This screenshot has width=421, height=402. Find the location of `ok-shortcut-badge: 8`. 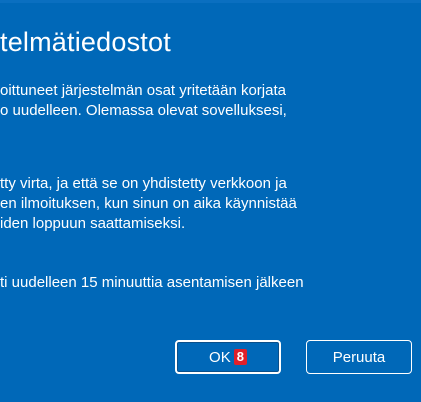

ok-shortcut-badge: 8 is located at coordinates (240, 357).